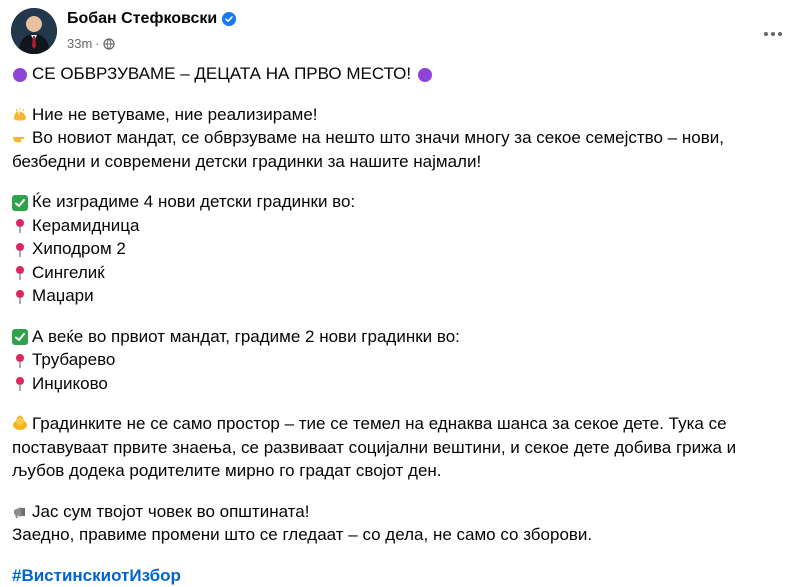  I want to click on place-name: Маџари, so click(63, 296).